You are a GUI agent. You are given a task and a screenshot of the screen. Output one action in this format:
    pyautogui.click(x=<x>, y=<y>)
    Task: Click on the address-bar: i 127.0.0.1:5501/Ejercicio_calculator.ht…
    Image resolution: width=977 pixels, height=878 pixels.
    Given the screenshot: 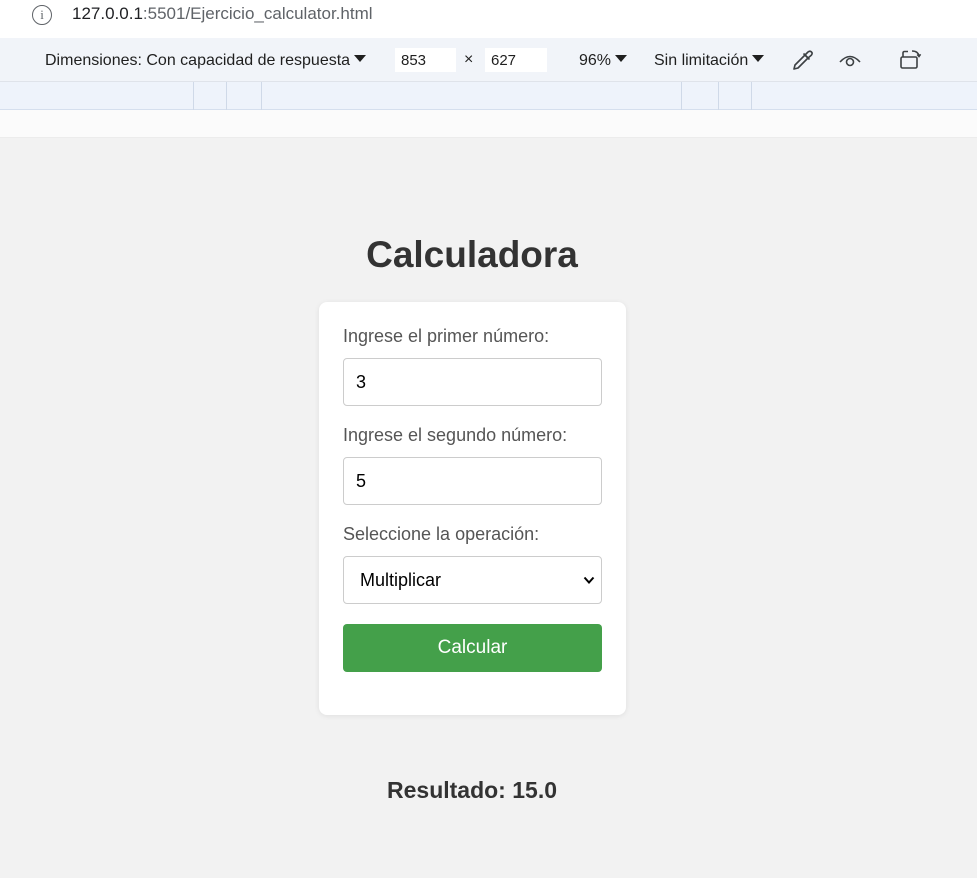 What is the action you would take?
    pyautogui.click(x=488, y=19)
    